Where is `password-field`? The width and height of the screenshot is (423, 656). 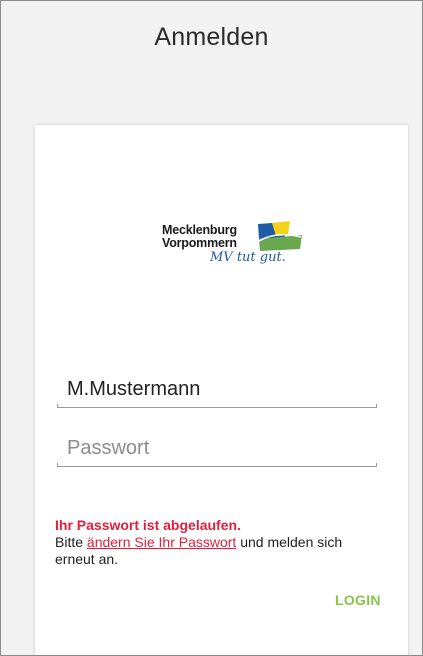 password-field is located at coordinates (217, 450).